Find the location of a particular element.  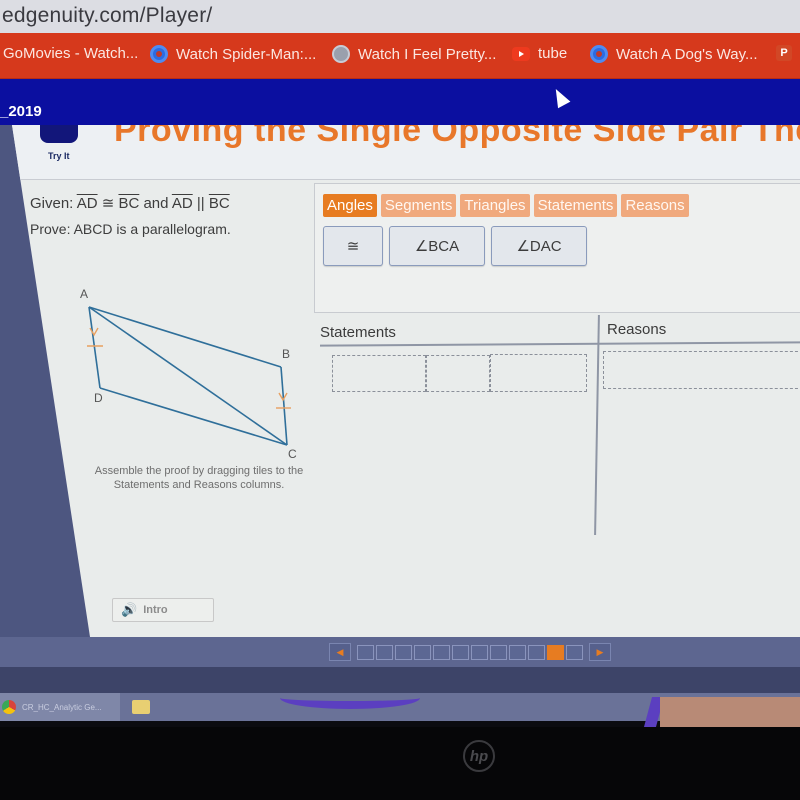

prove-statement: Prove: ABCD is a parallelogram. is located at coordinates (130, 229).